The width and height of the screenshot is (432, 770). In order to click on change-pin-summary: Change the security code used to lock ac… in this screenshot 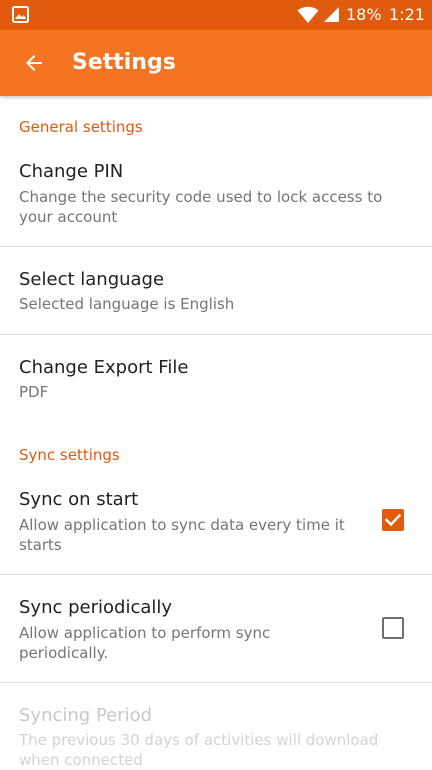, I will do `click(201, 207)`.